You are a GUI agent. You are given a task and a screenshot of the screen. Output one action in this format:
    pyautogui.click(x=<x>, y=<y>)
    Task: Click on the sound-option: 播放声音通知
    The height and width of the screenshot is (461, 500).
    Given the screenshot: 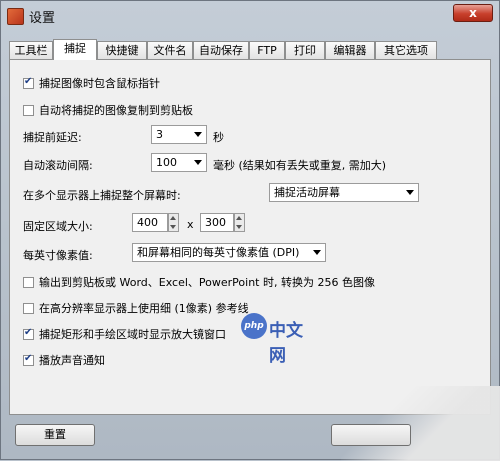 What is the action you would take?
    pyautogui.click(x=64, y=360)
    